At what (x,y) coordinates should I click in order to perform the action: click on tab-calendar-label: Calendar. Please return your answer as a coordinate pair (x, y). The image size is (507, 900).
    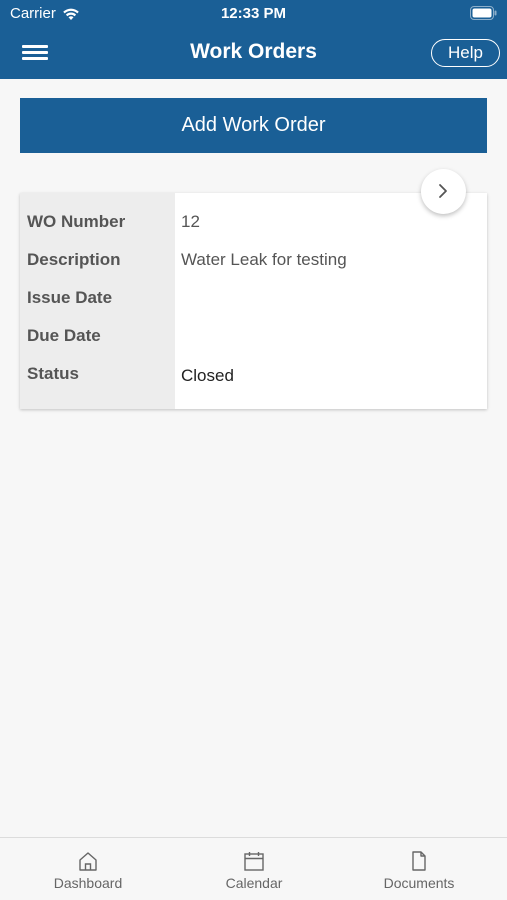
    Looking at the image, I should click on (254, 883).